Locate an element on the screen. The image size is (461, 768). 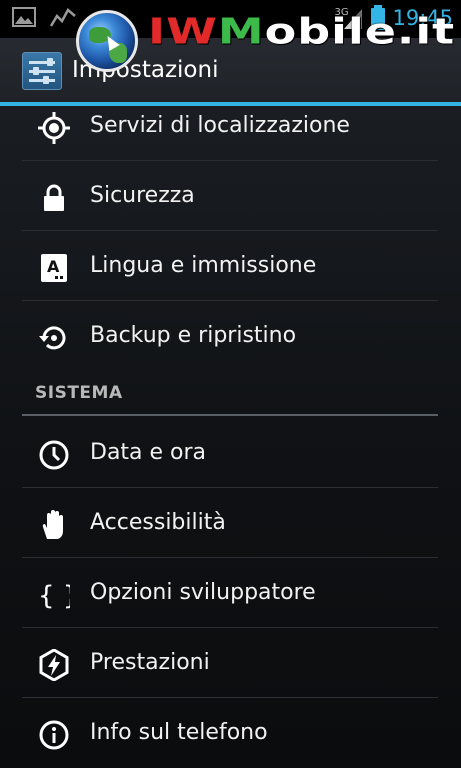
list-item-label: Lingua e immissione is located at coordinates (203, 265).